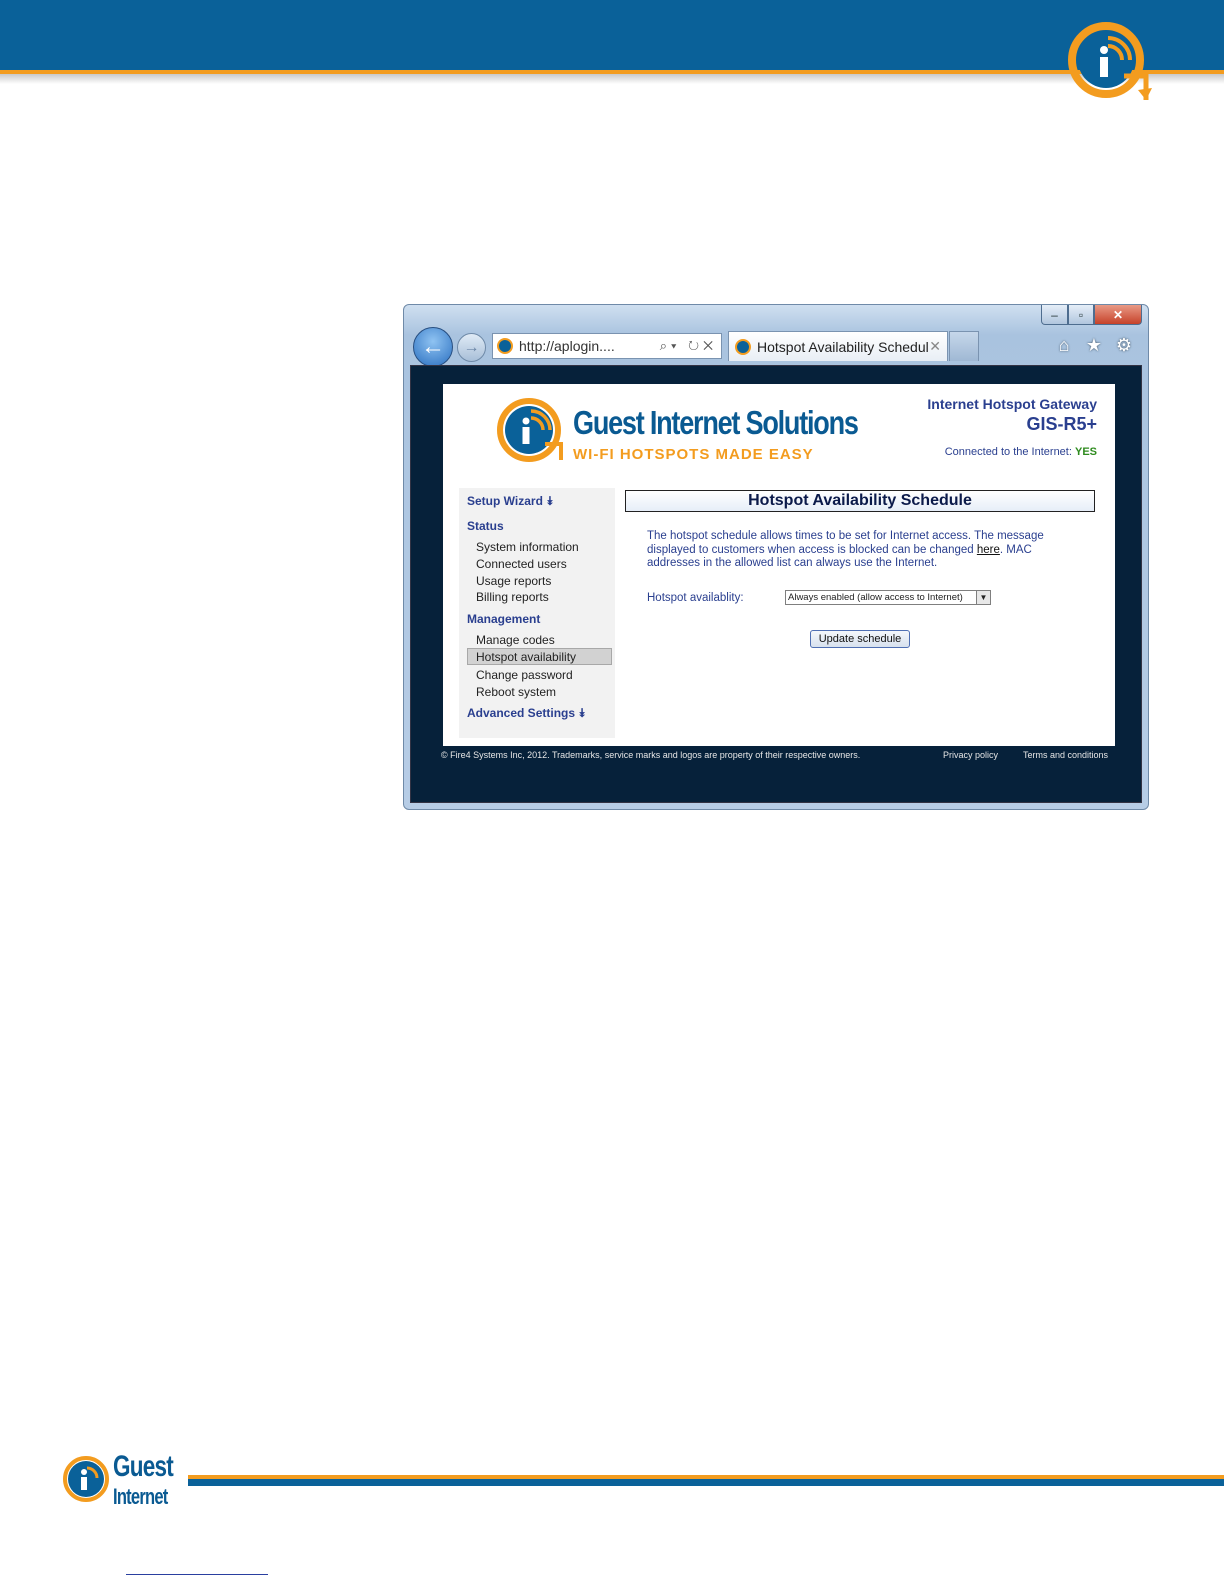 The height and width of the screenshot is (1584, 1224). What do you see at coordinates (513, 581) in the screenshot?
I see `sidebar-item-usage-reports: Usage reports` at bounding box center [513, 581].